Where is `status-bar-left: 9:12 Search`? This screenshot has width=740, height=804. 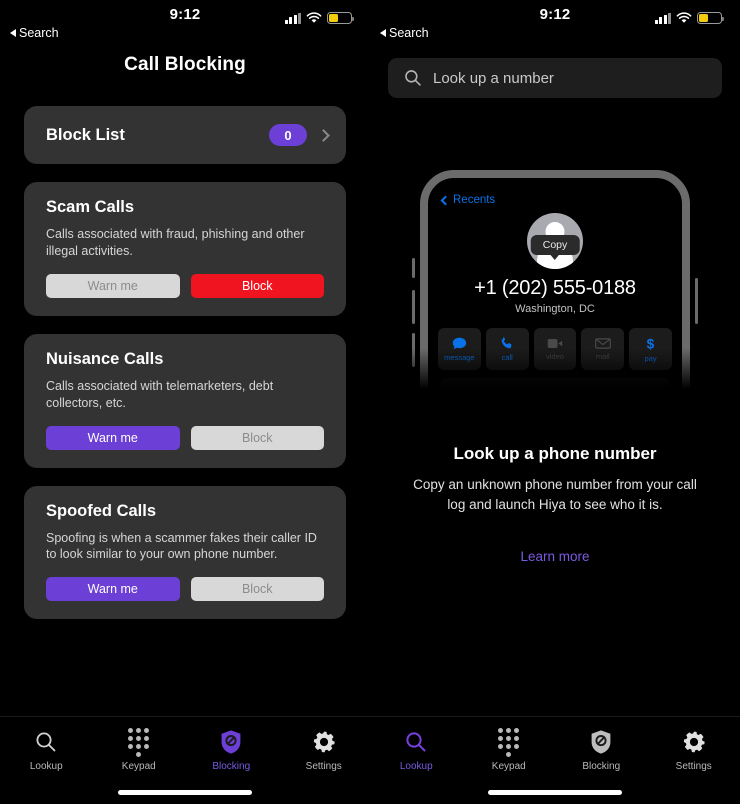 status-bar-left: 9:12 Search is located at coordinates (185, 23).